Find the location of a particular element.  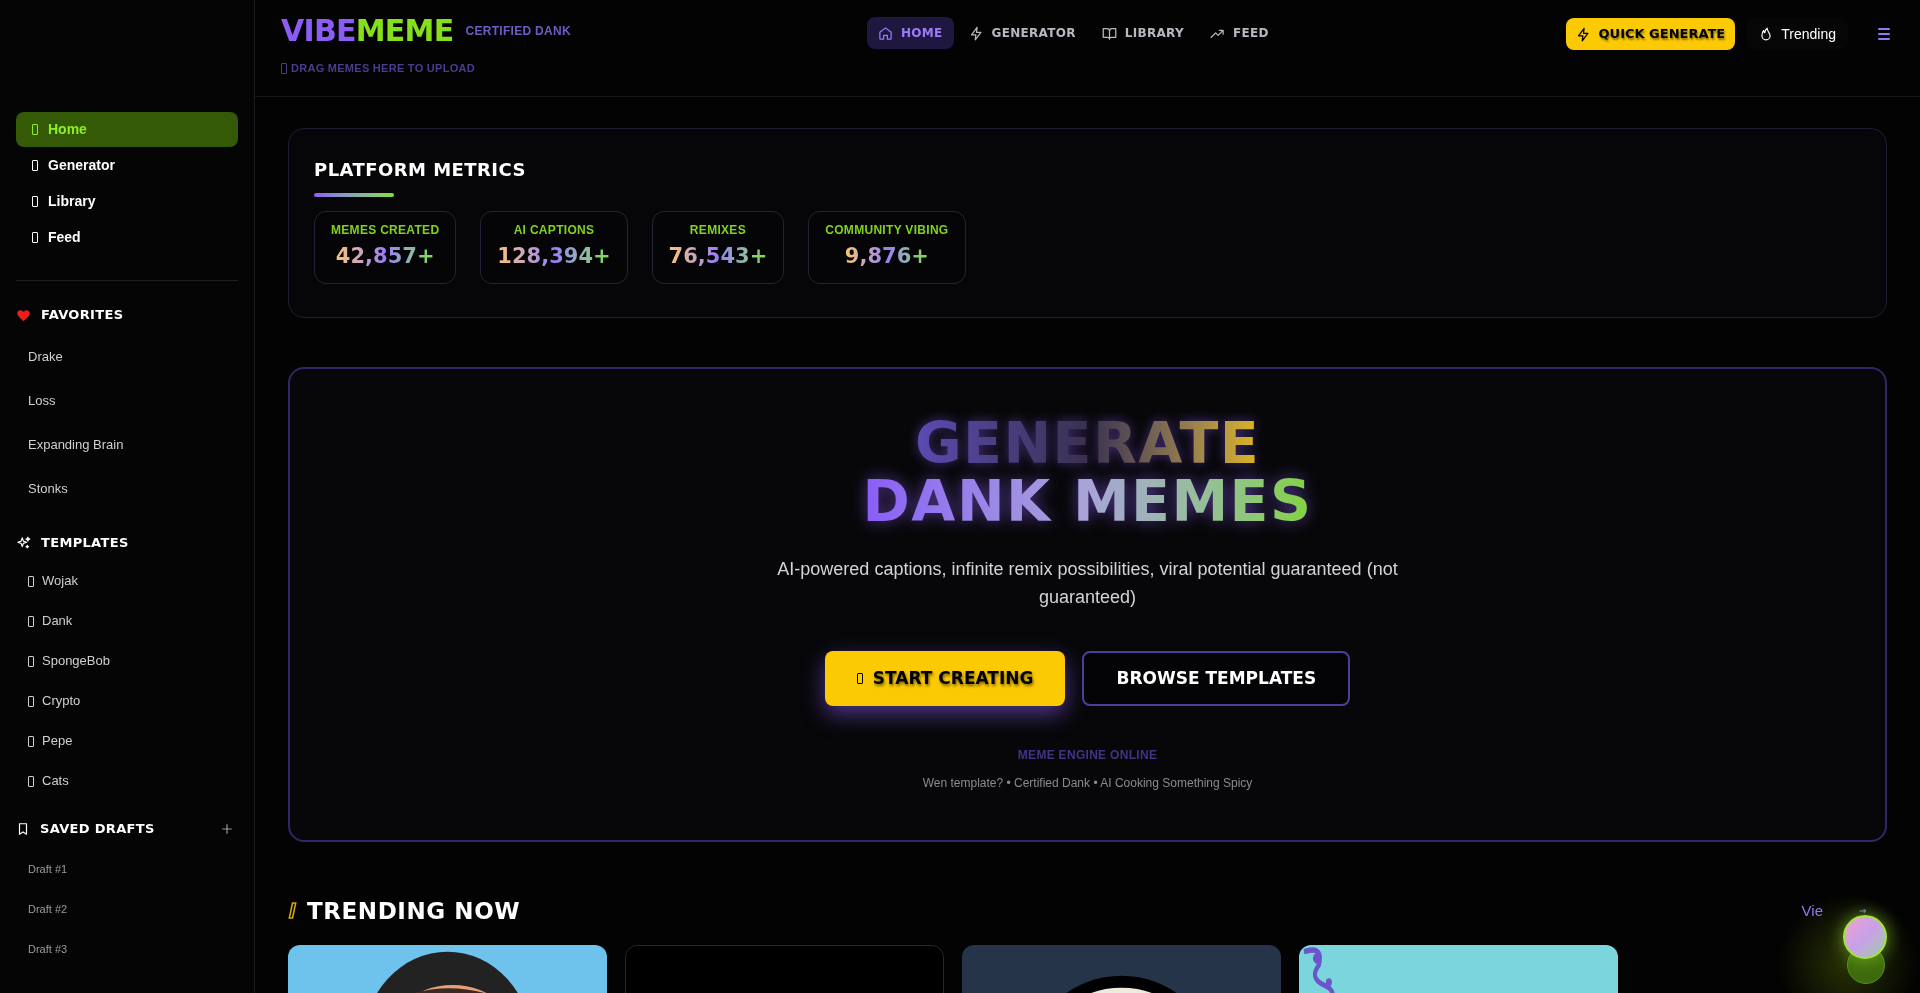

tagline: CERTIFIED DANK is located at coordinates (518, 31).